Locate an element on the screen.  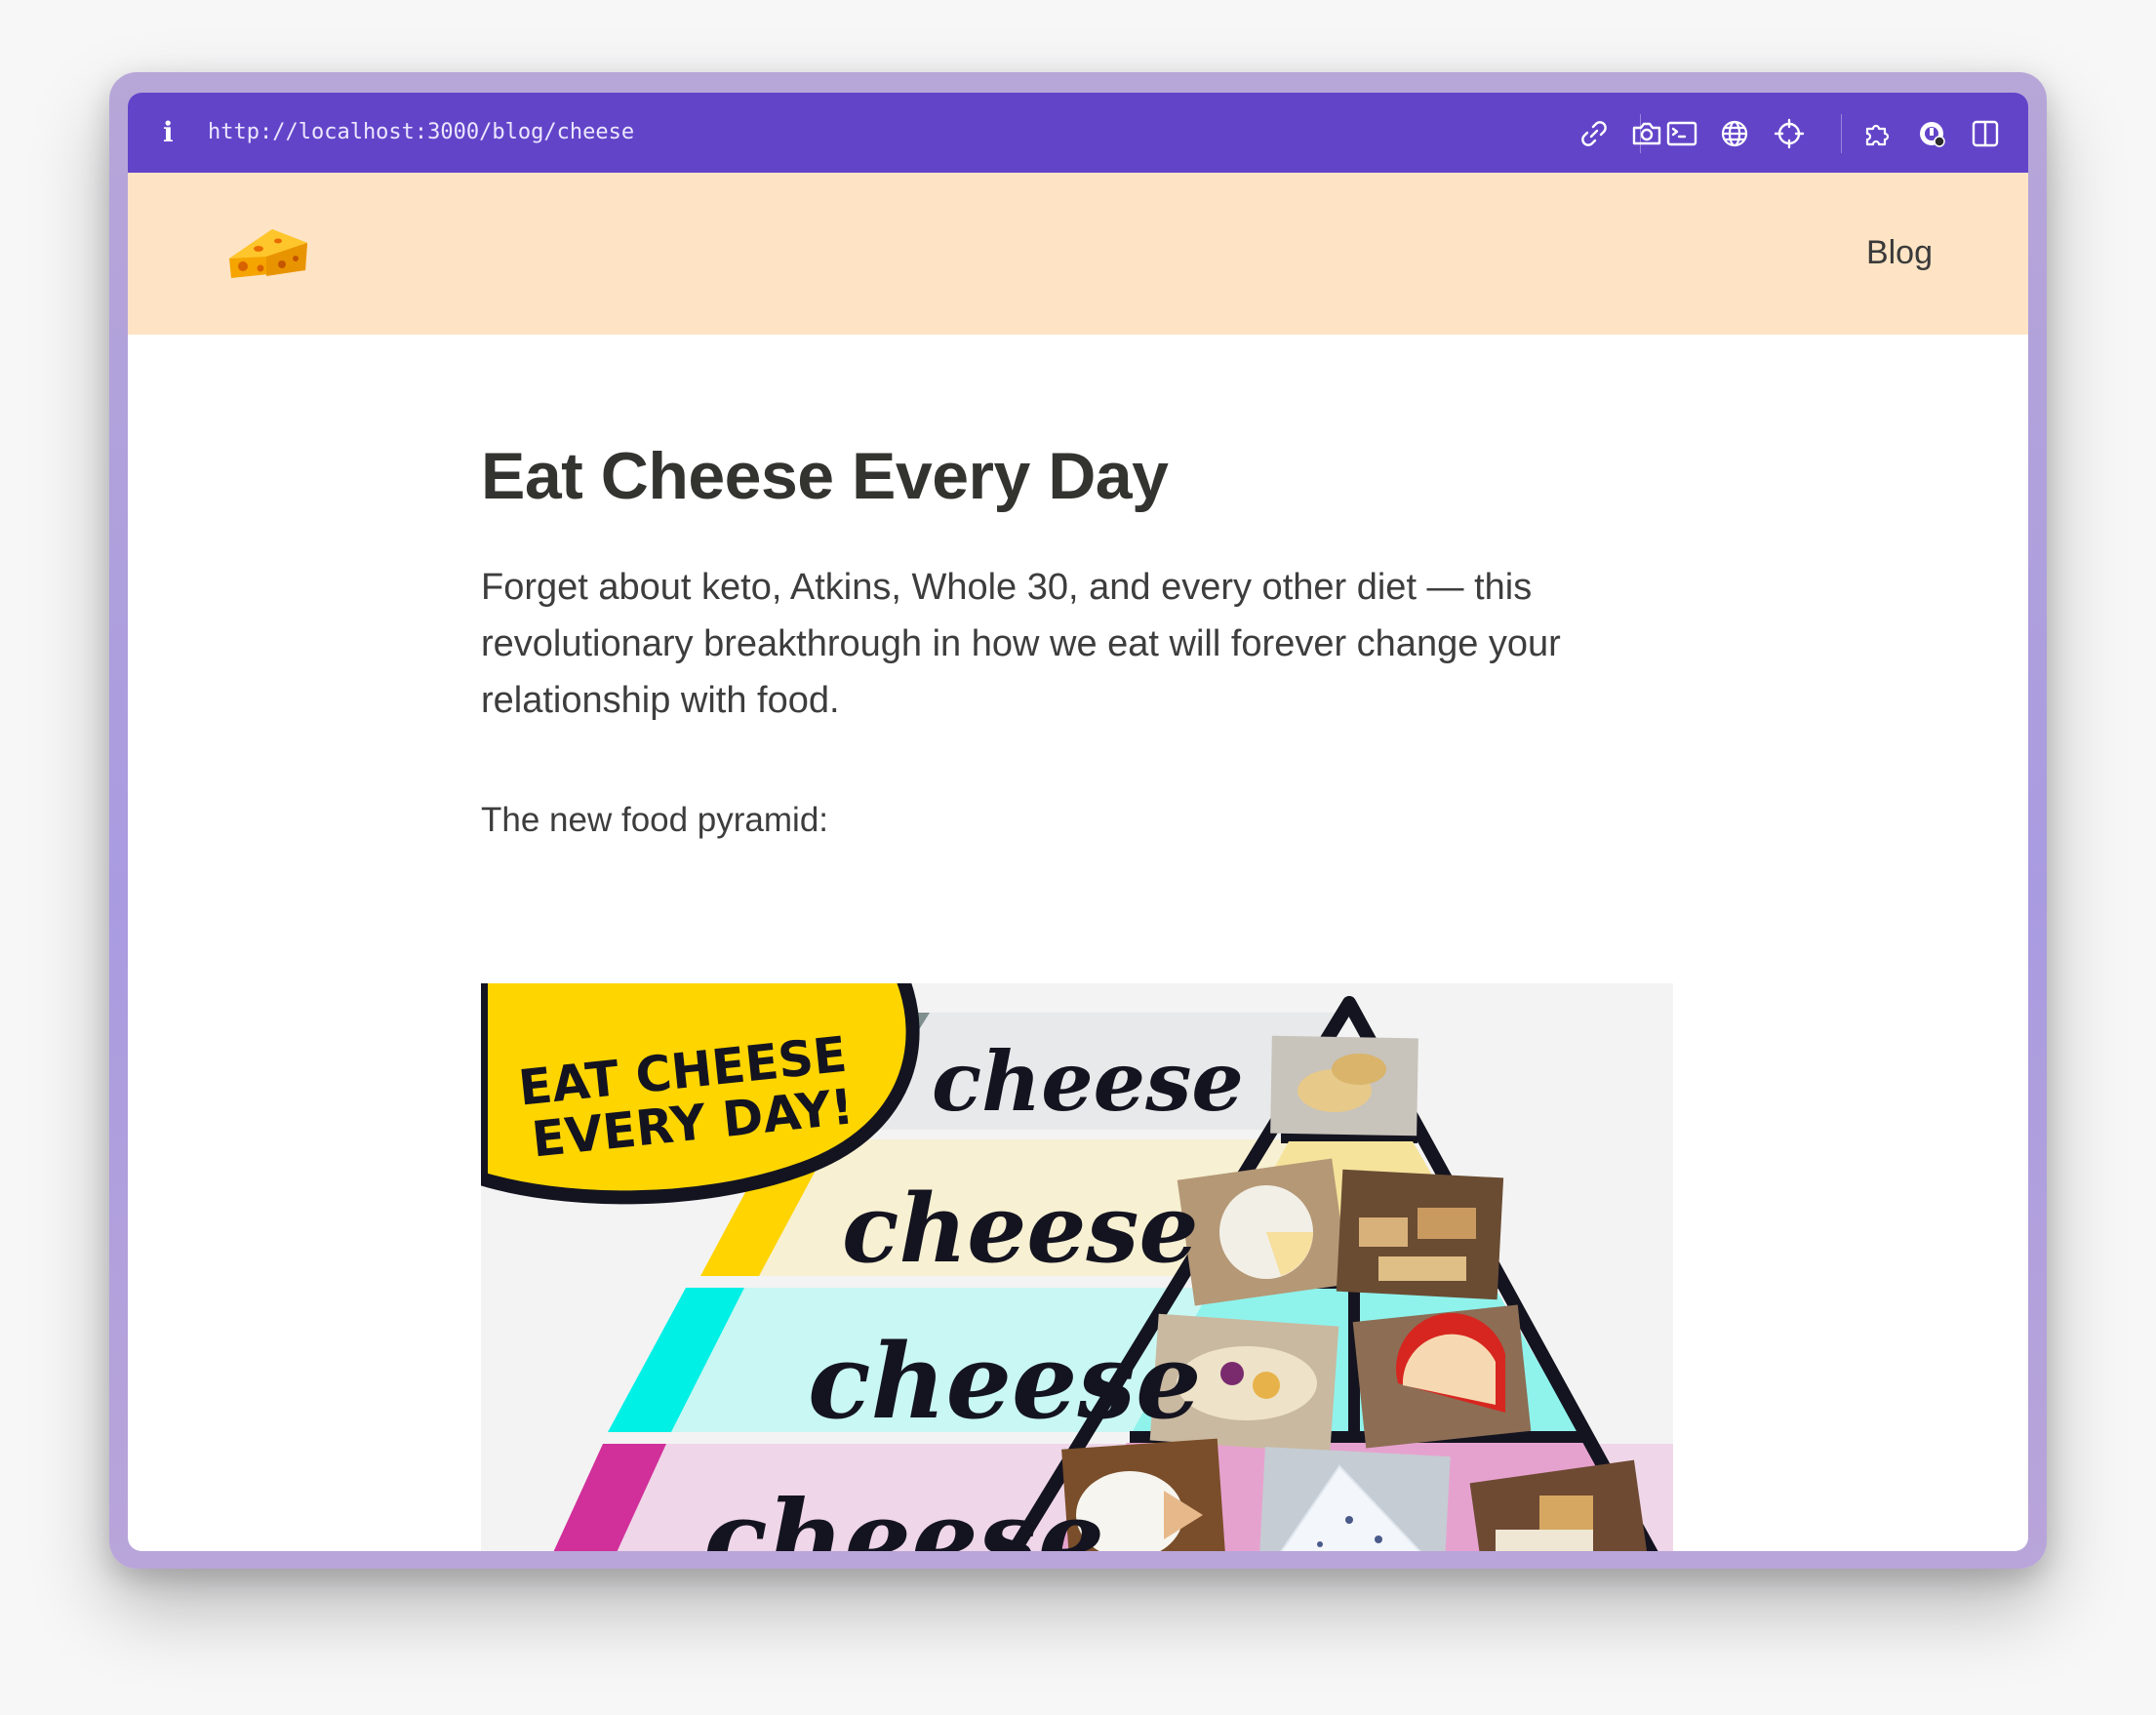
split-view-icon is located at coordinates (1985, 133).